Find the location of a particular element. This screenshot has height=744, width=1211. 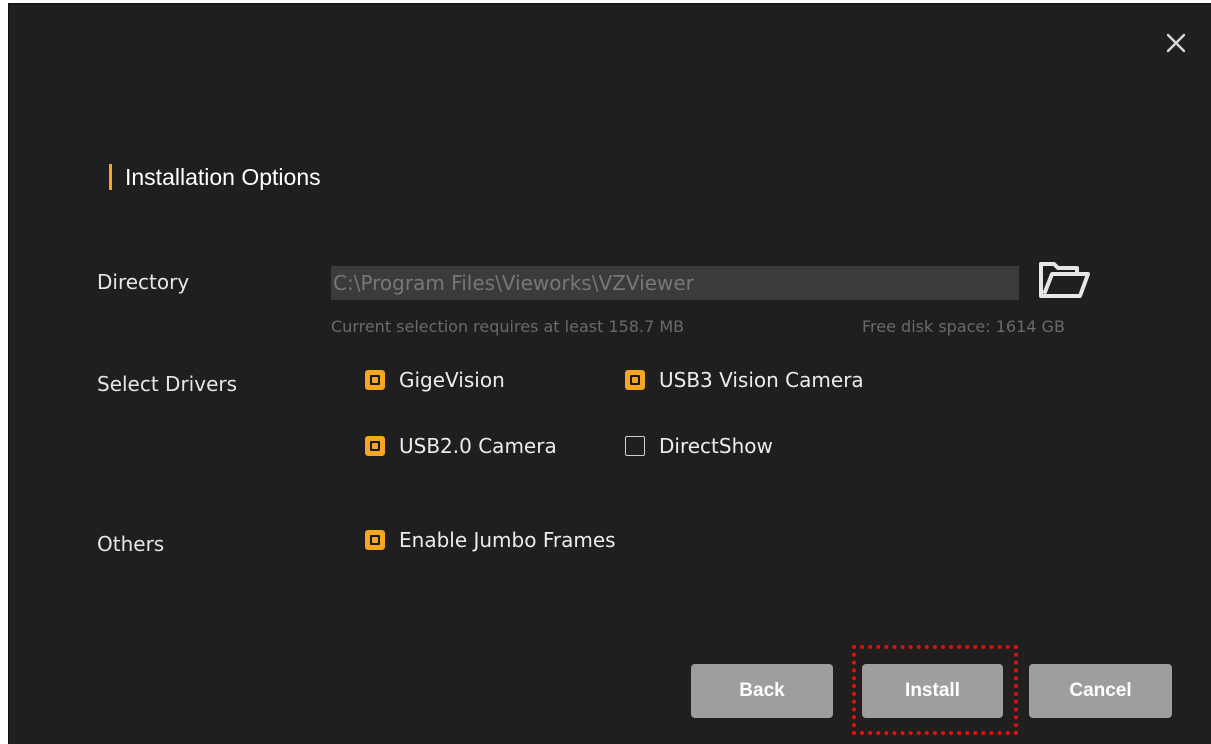

title-accent-bar is located at coordinates (110, 177).